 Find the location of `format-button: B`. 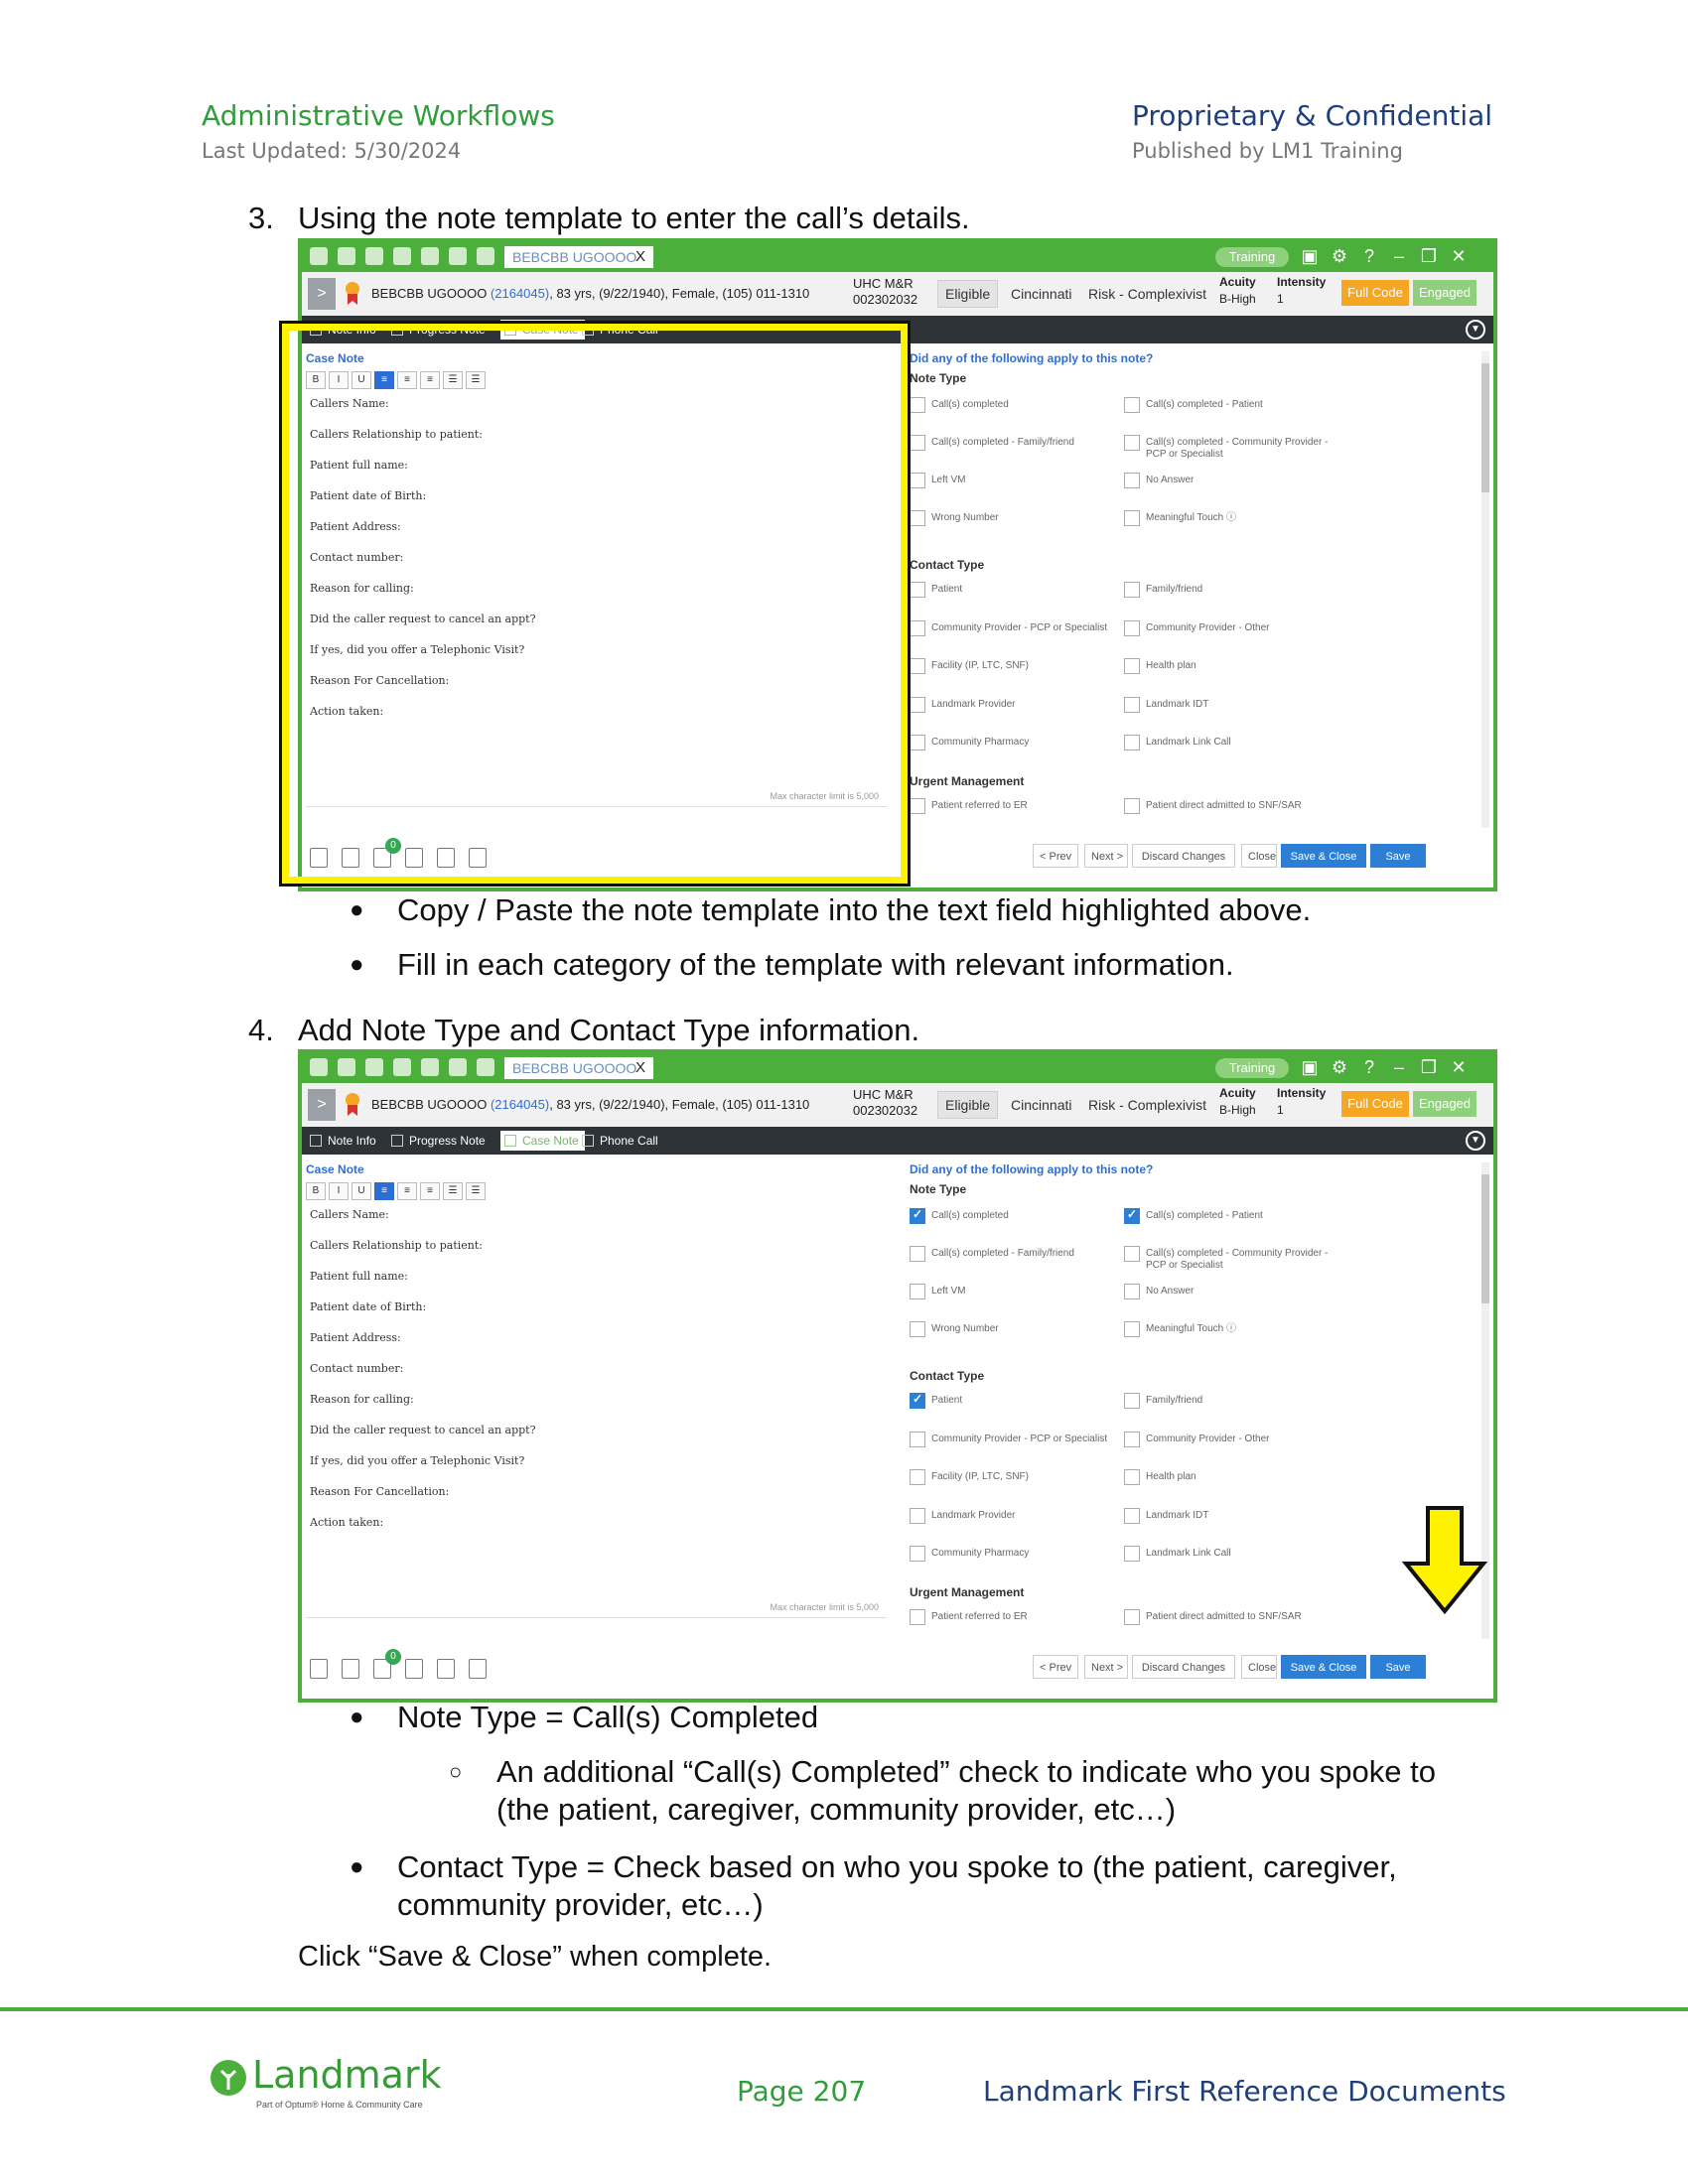

format-button: B is located at coordinates (316, 1191).